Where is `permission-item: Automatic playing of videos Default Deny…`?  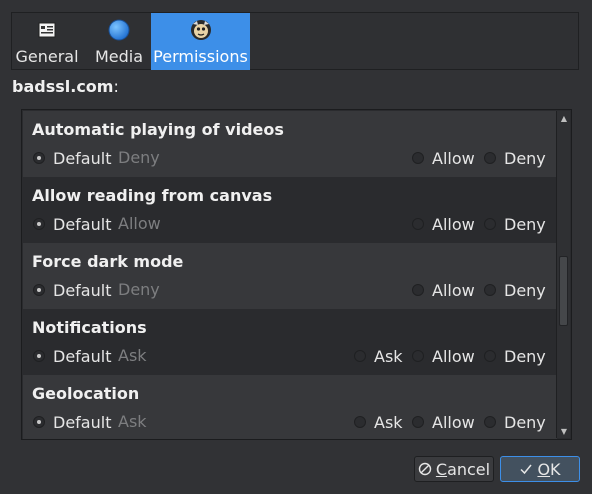
permission-item: Automatic playing of videos Default Deny… is located at coordinates (290, 144).